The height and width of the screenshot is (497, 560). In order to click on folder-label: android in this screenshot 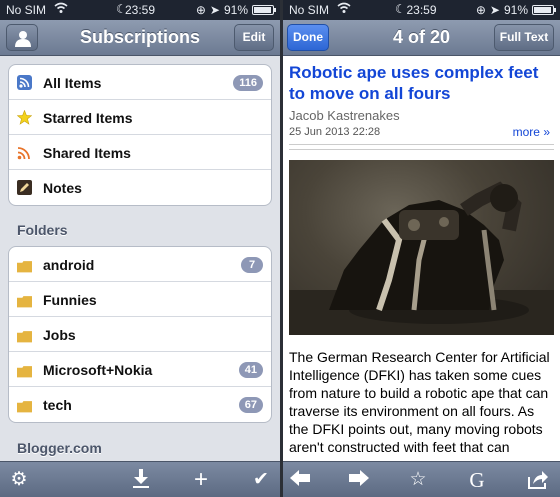, I will do `click(69, 265)`.